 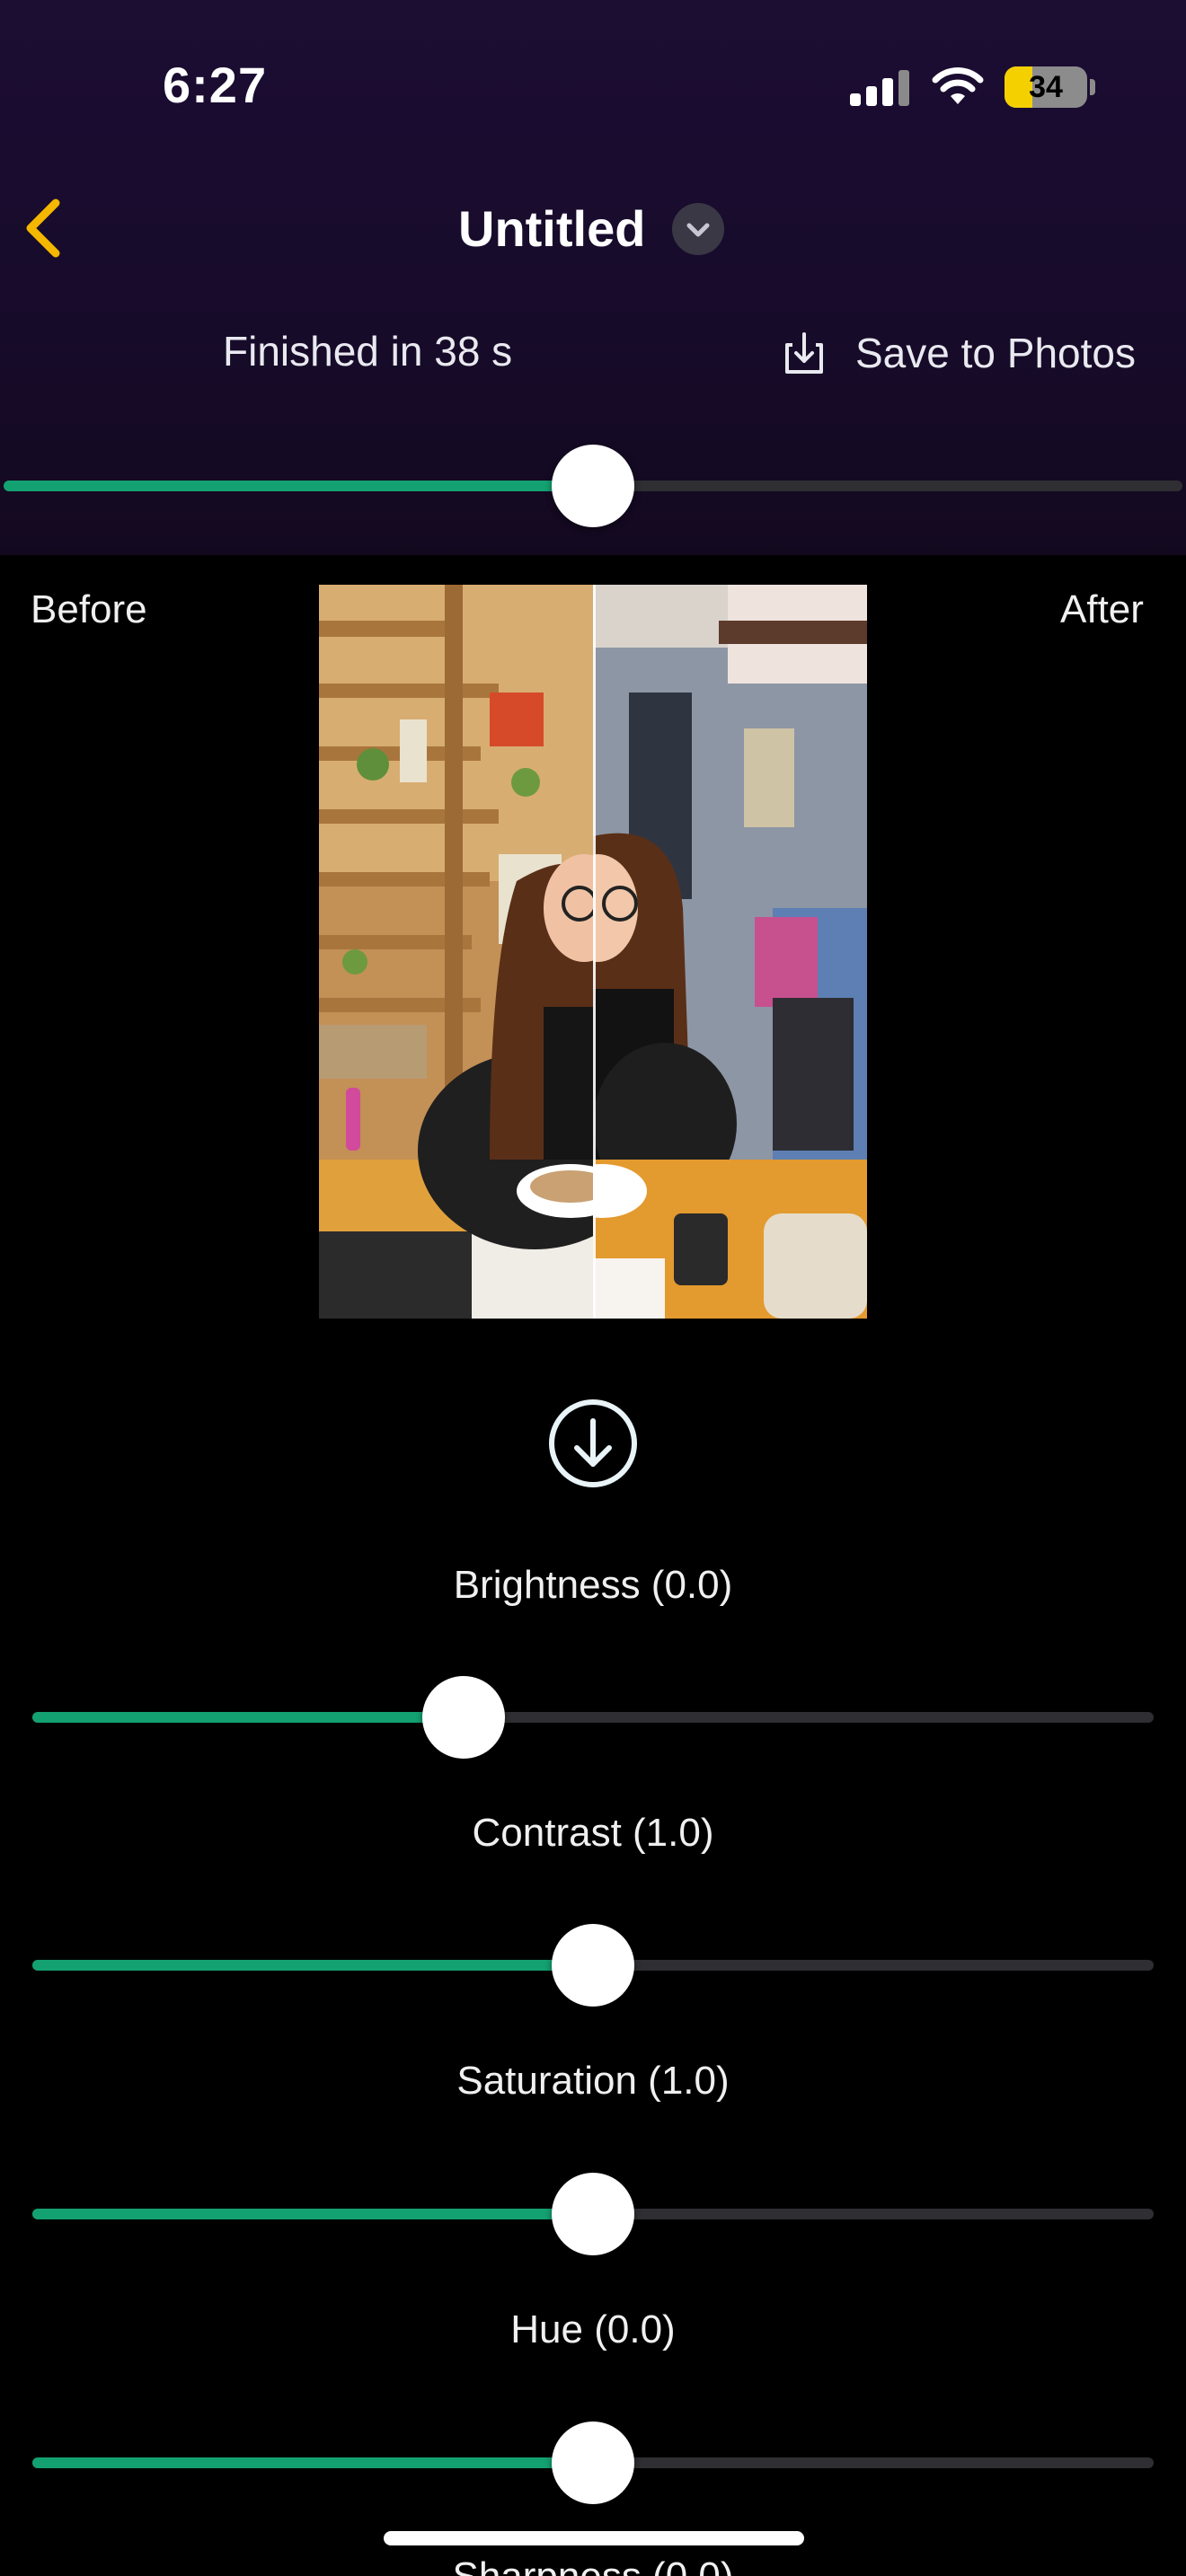 I want to click on battery-icon: 34, so click(x=1046, y=87).